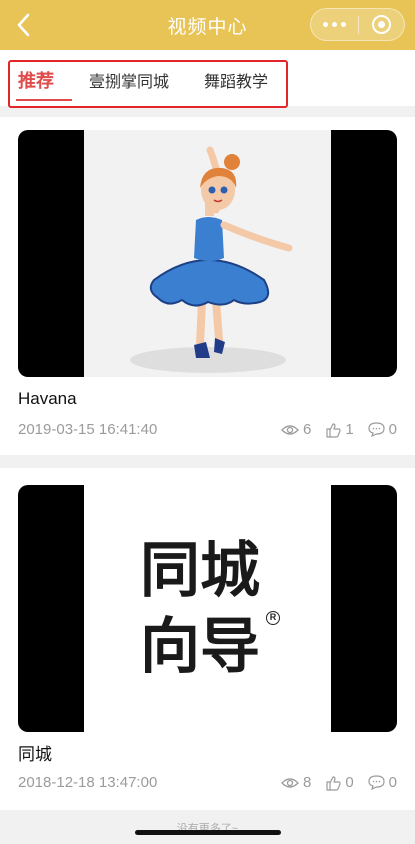 This screenshot has width=415, height=844. I want to click on video-title: 同城, so click(35, 754).